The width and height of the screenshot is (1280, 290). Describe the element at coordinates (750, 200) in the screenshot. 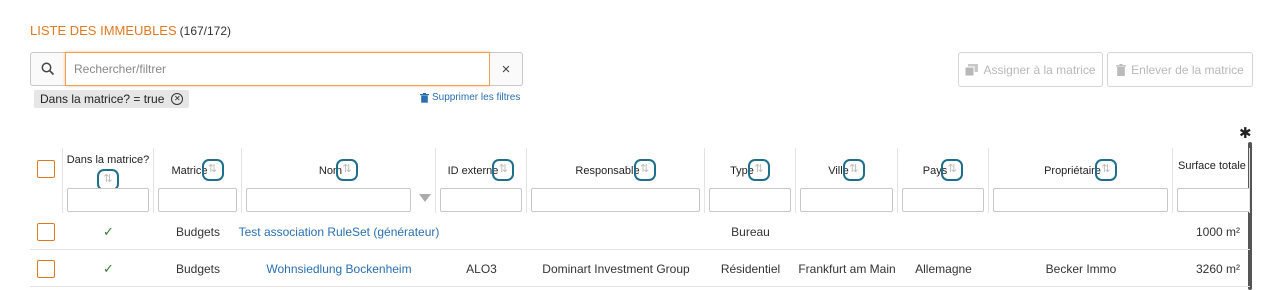

I see `filter-input-type` at that location.